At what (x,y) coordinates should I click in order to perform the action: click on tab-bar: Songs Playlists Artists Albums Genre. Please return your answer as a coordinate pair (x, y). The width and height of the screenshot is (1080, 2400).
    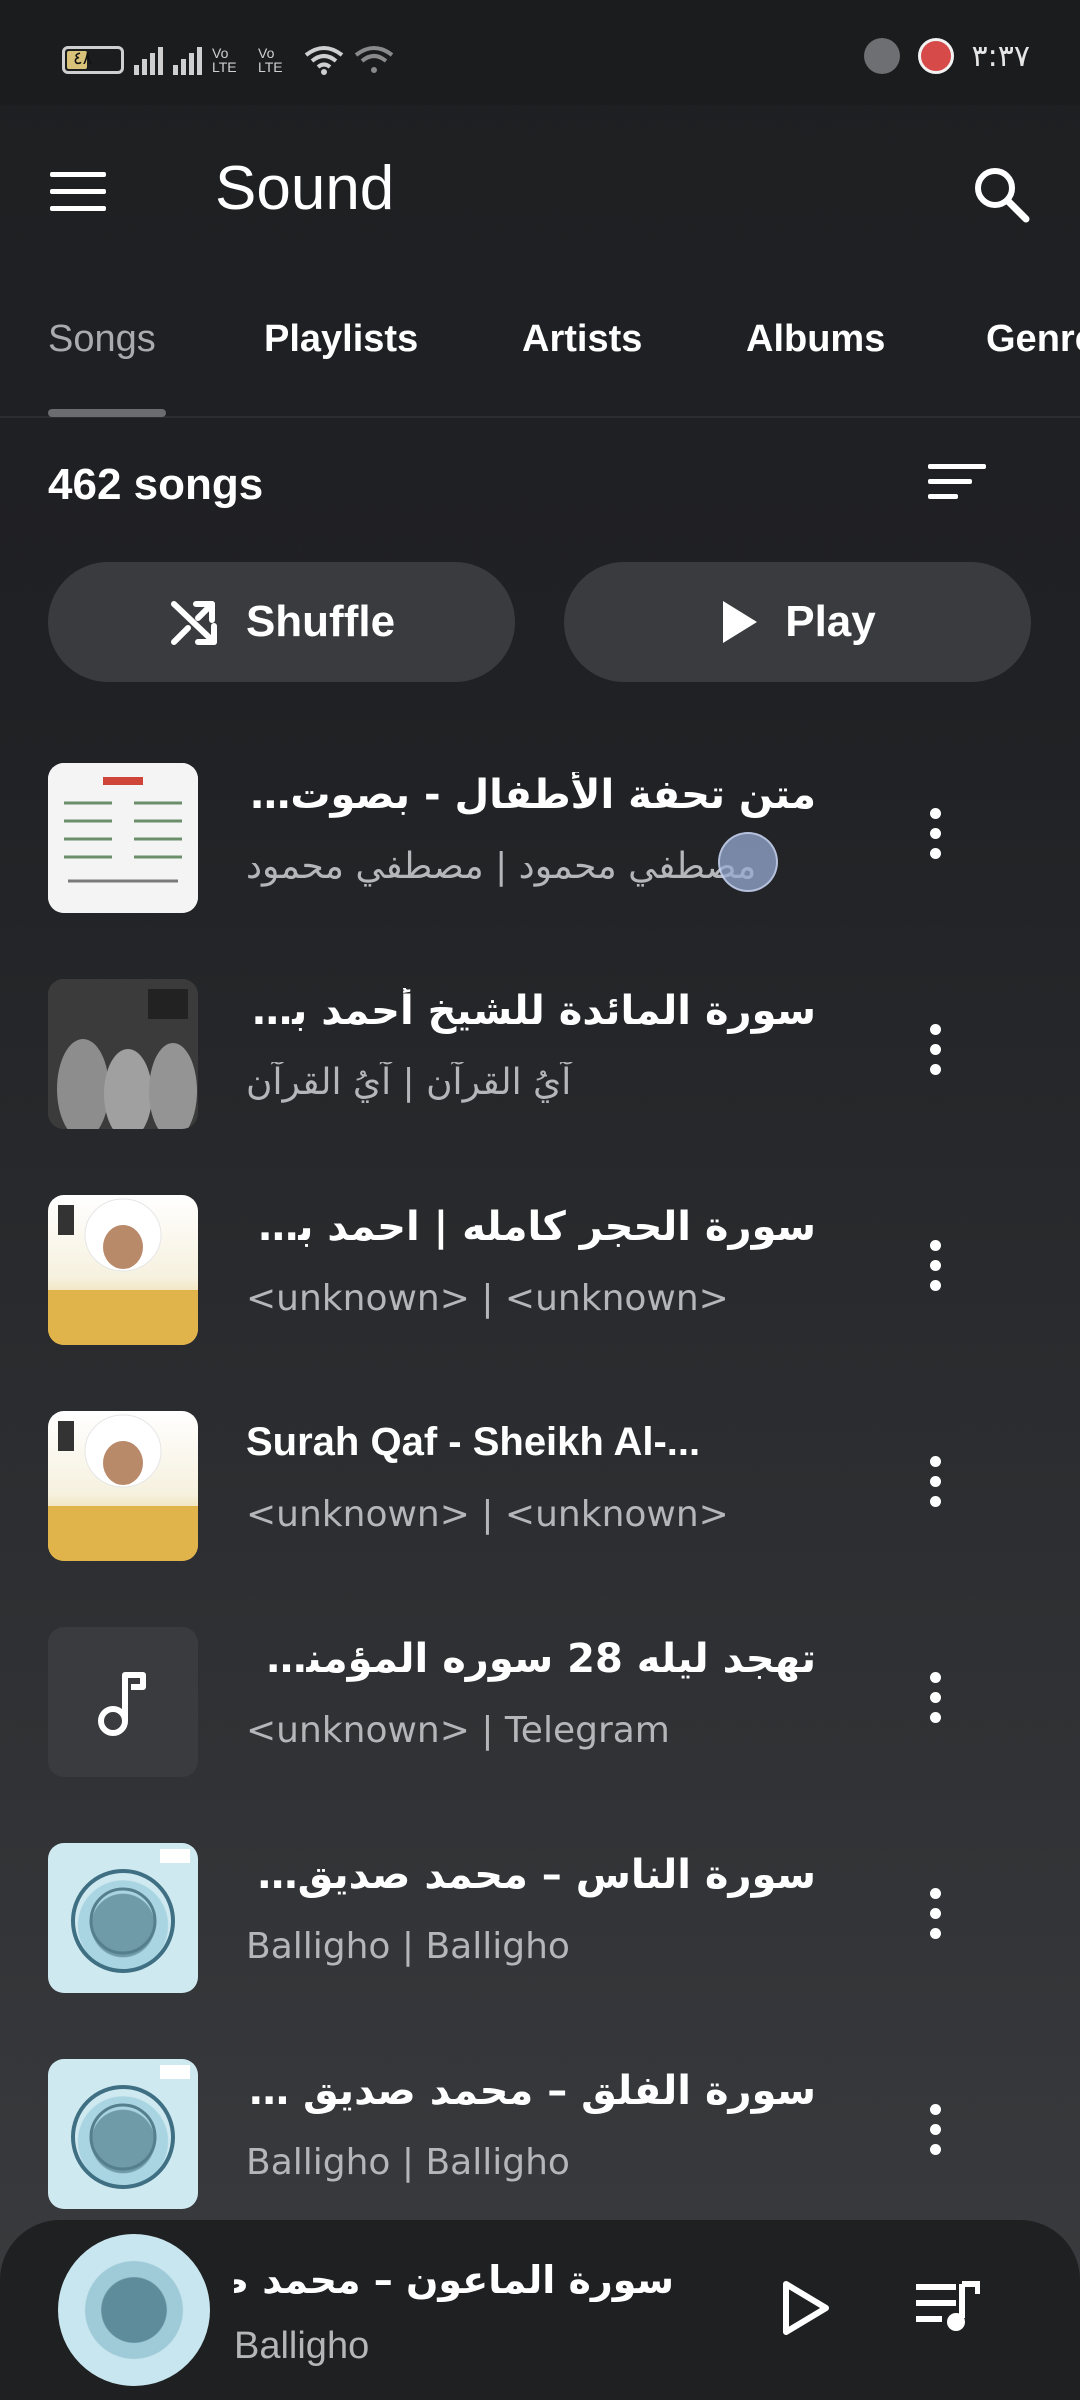
    Looking at the image, I should click on (540, 346).